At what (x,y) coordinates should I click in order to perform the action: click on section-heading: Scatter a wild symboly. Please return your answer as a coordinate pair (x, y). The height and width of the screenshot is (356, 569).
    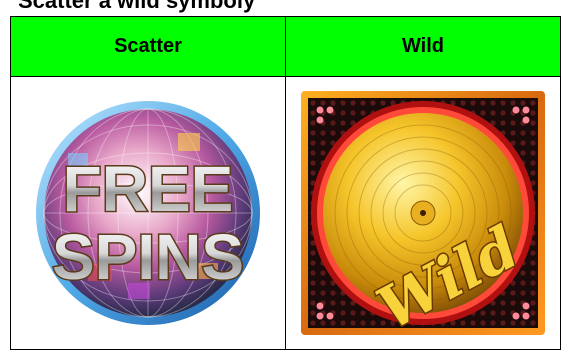
    Looking at the image, I should click on (137, 6).